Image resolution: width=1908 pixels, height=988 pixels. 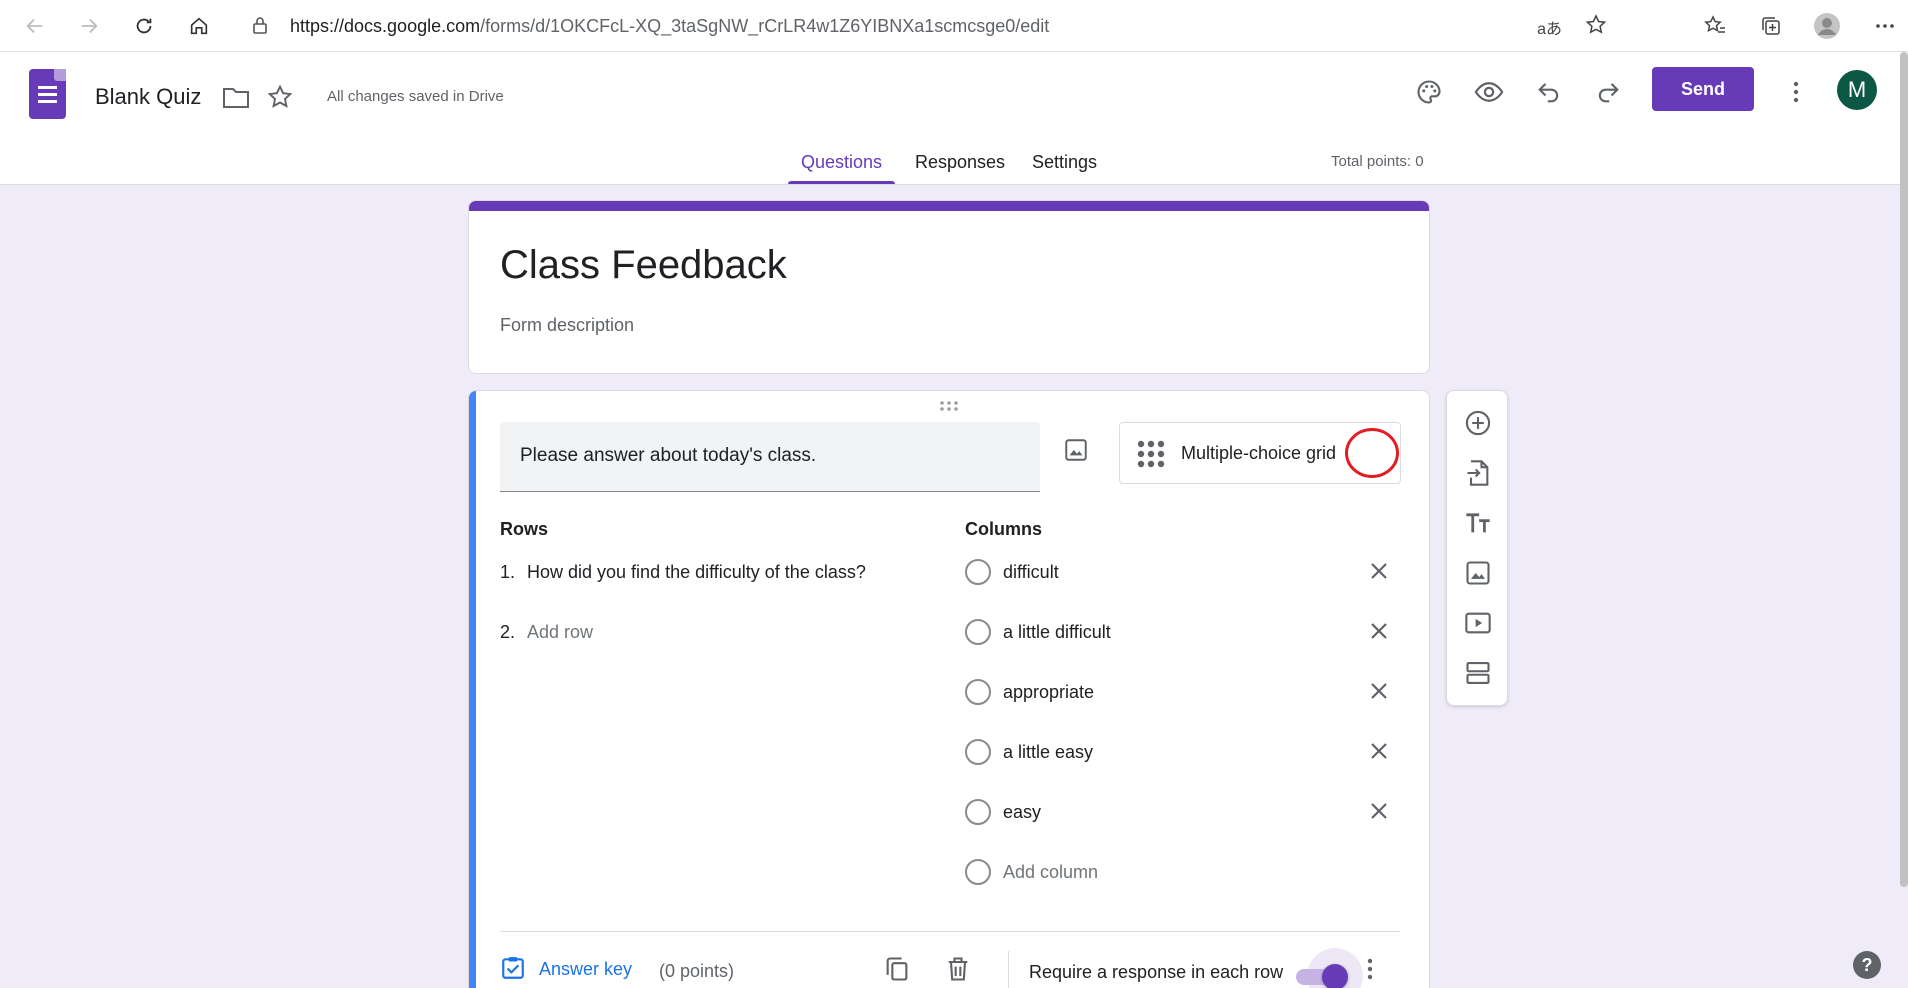 What do you see at coordinates (1478, 623) in the screenshot?
I see `add-video-icon` at bounding box center [1478, 623].